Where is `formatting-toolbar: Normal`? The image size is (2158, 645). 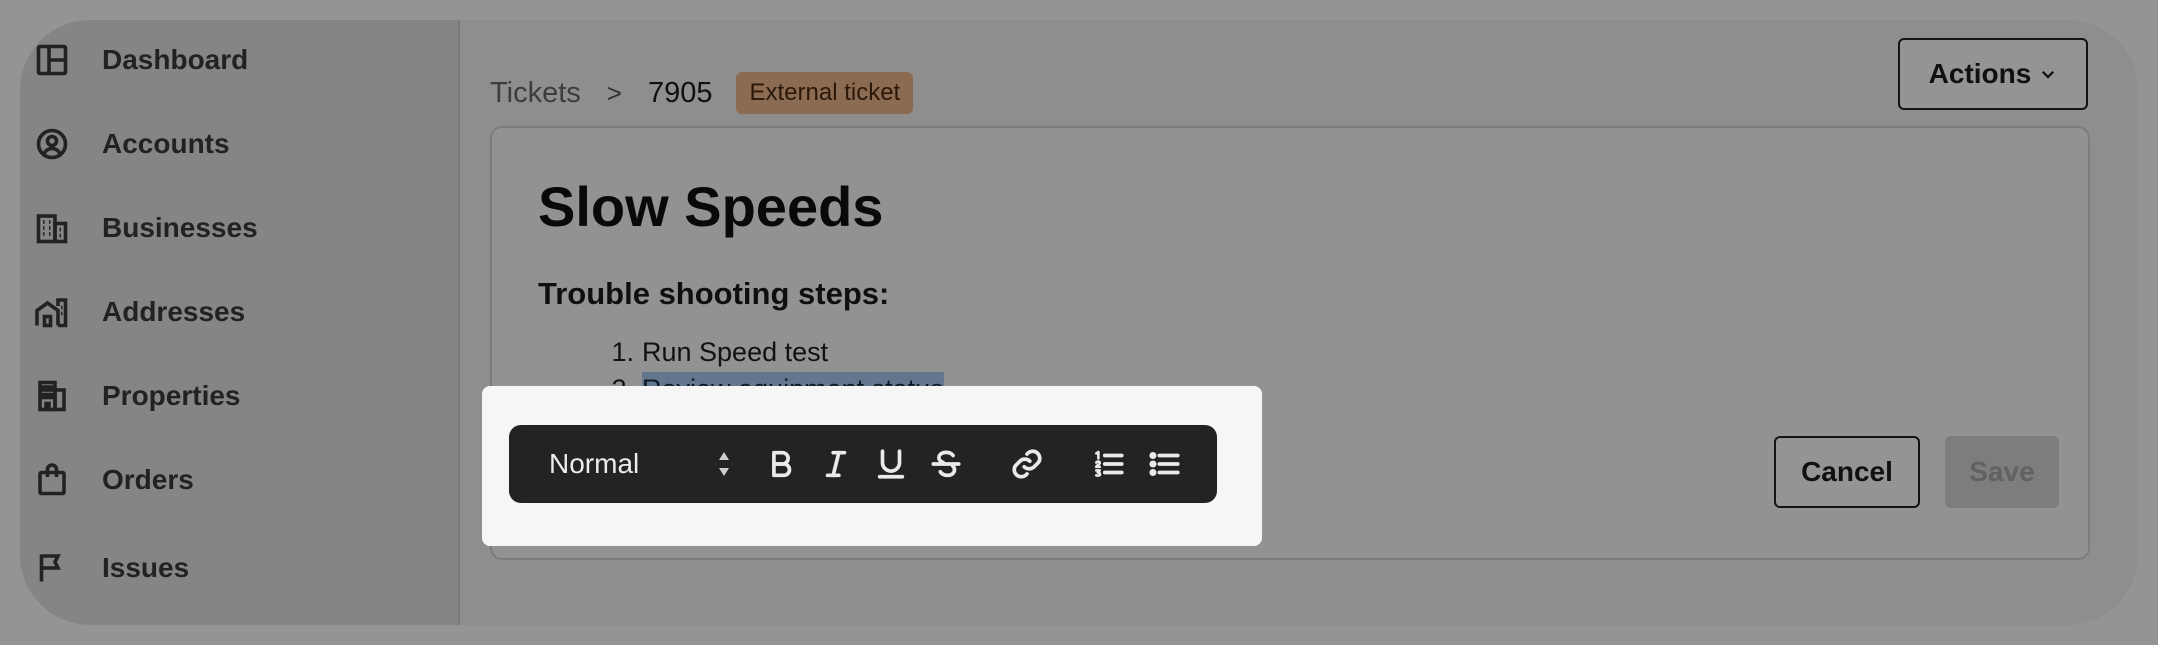
formatting-toolbar: Normal is located at coordinates (863, 464).